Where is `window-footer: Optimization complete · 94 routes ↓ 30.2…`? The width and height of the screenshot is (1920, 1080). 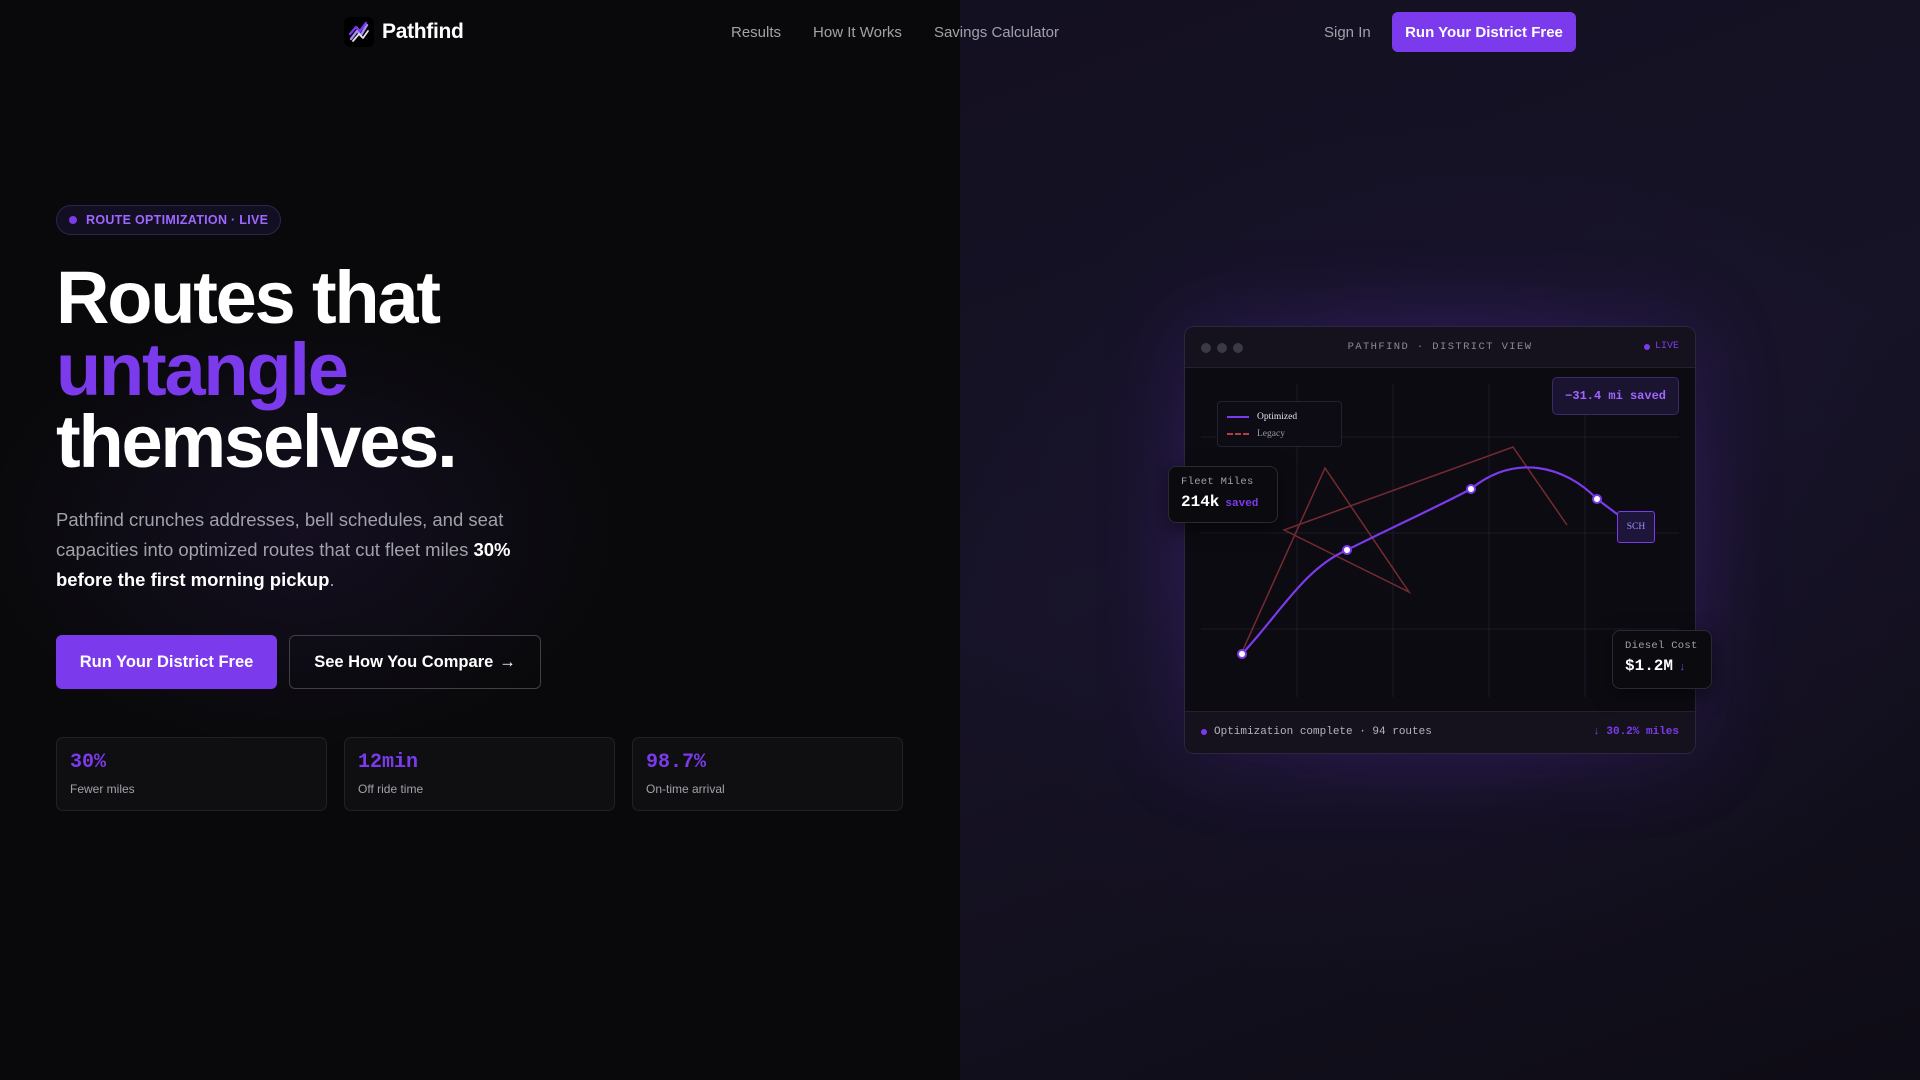 window-footer: Optimization complete · 94 routes ↓ 30.2… is located at coordinates (1440, 732).